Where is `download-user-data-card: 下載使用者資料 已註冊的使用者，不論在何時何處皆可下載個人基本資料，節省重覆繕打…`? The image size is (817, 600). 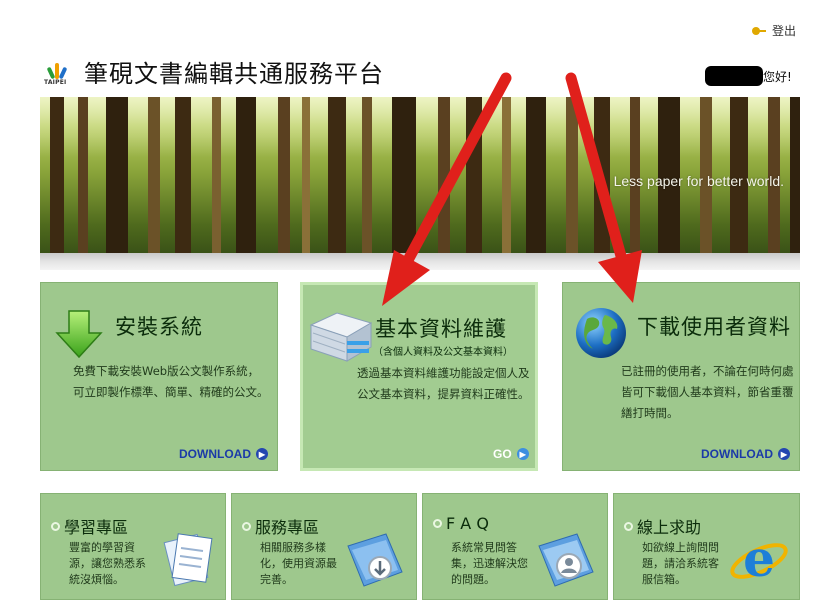 download-user-data-card: 下載使用者資料 已註冊的使用者，不論在何時何處皆可下載個人基本資料，節省重覆繕打… is located at coordinates (681, 376).